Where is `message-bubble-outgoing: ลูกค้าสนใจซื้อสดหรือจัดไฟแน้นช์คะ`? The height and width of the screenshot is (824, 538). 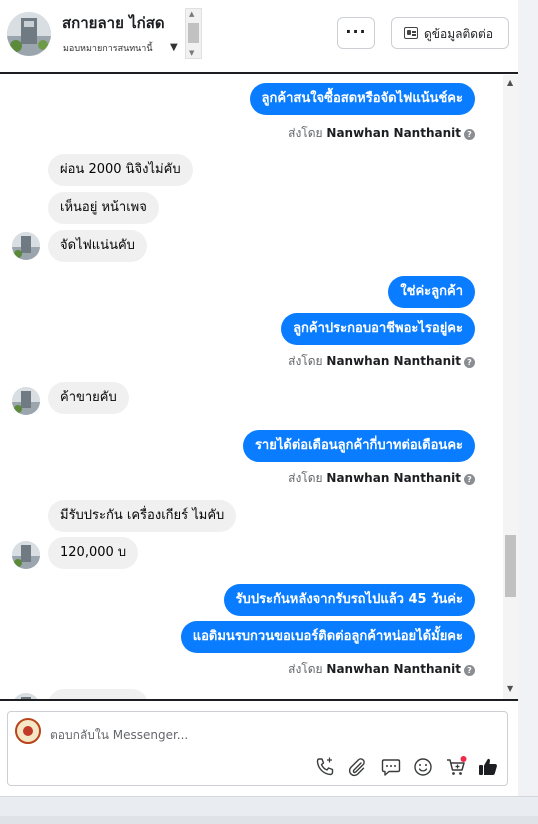
message-bubble-outgoing: ลูกค้าสนใจซื้อสดหรือจัดไฟแน้นช์คะ is located at coordinates (362, 99).